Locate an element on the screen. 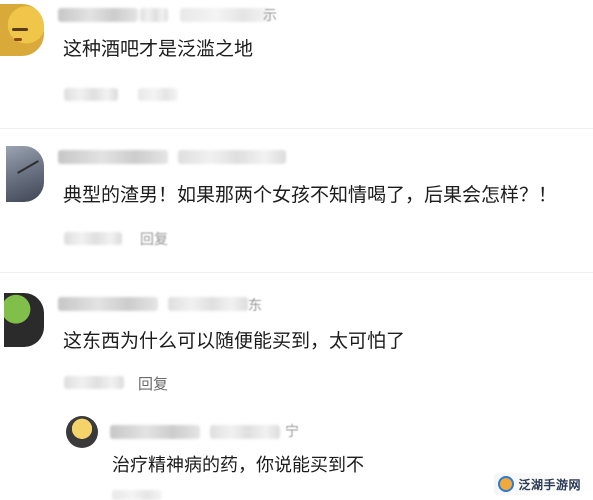  watermark-logo-icon is located at coordinates (506, 484).